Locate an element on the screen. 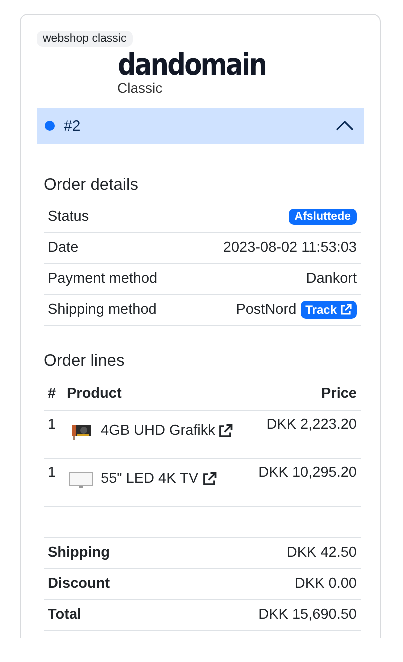  total-label: Shipping is located at coordinates (79, 553).